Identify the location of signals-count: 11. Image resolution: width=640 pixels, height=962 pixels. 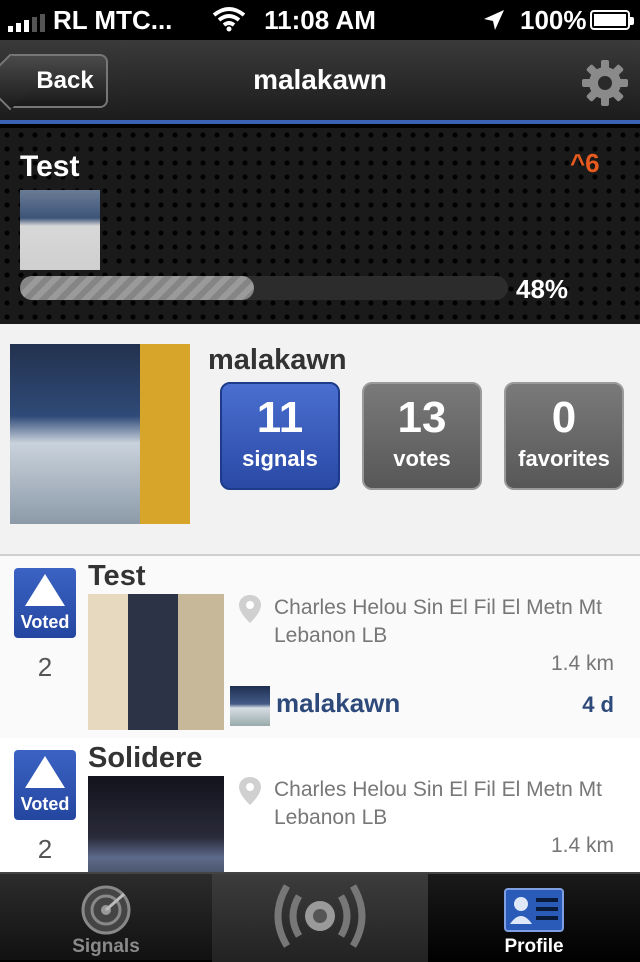
(280, 417).